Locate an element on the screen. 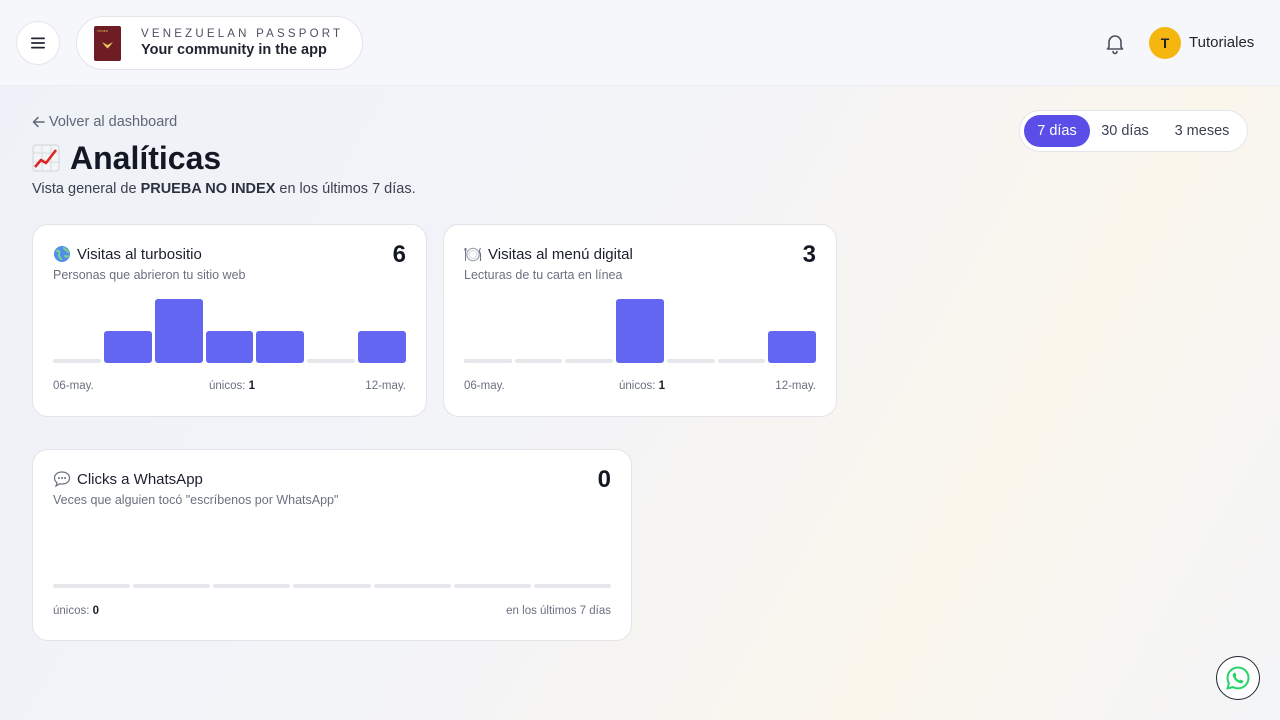 The width and height of the screenshot is (1280, 720). date-range-toggle: 7 días 30 días 3 meses is located at coordinates (1133, 131).